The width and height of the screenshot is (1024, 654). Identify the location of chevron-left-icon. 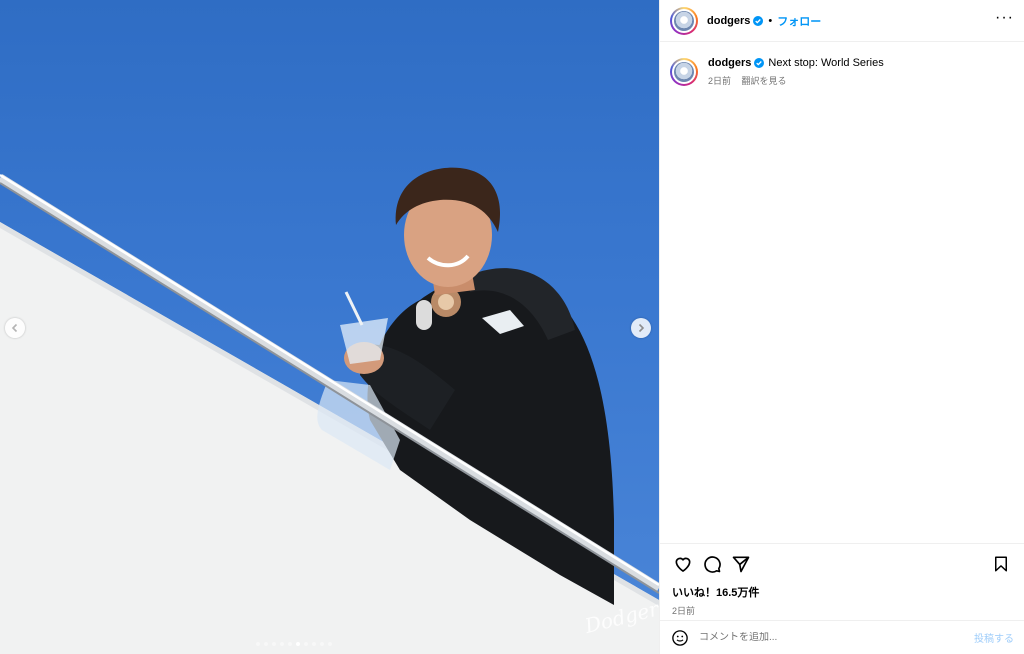
(14, 328).